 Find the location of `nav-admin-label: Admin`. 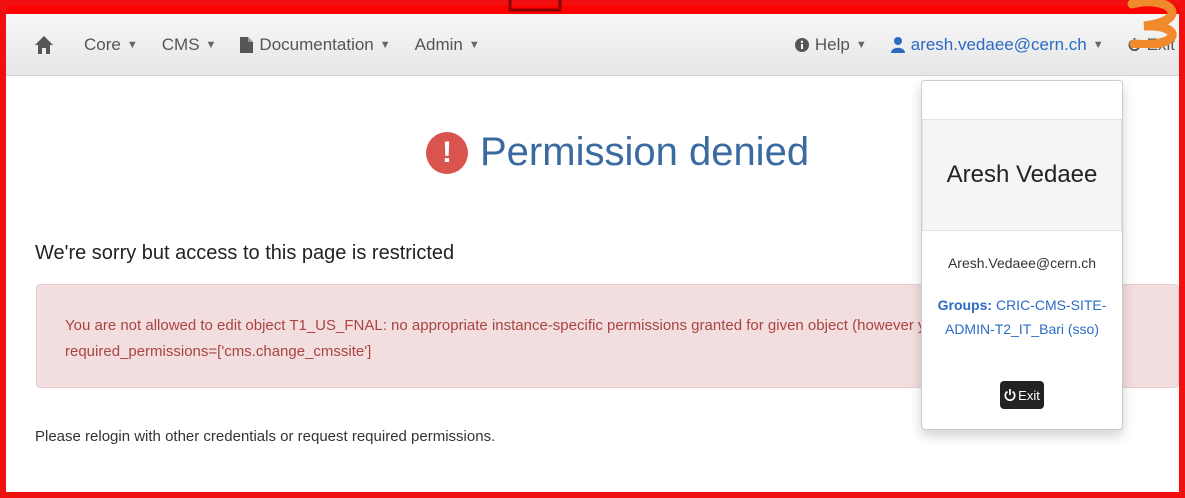

nav-admin-label: Admin is located at coordinates (438, 44).